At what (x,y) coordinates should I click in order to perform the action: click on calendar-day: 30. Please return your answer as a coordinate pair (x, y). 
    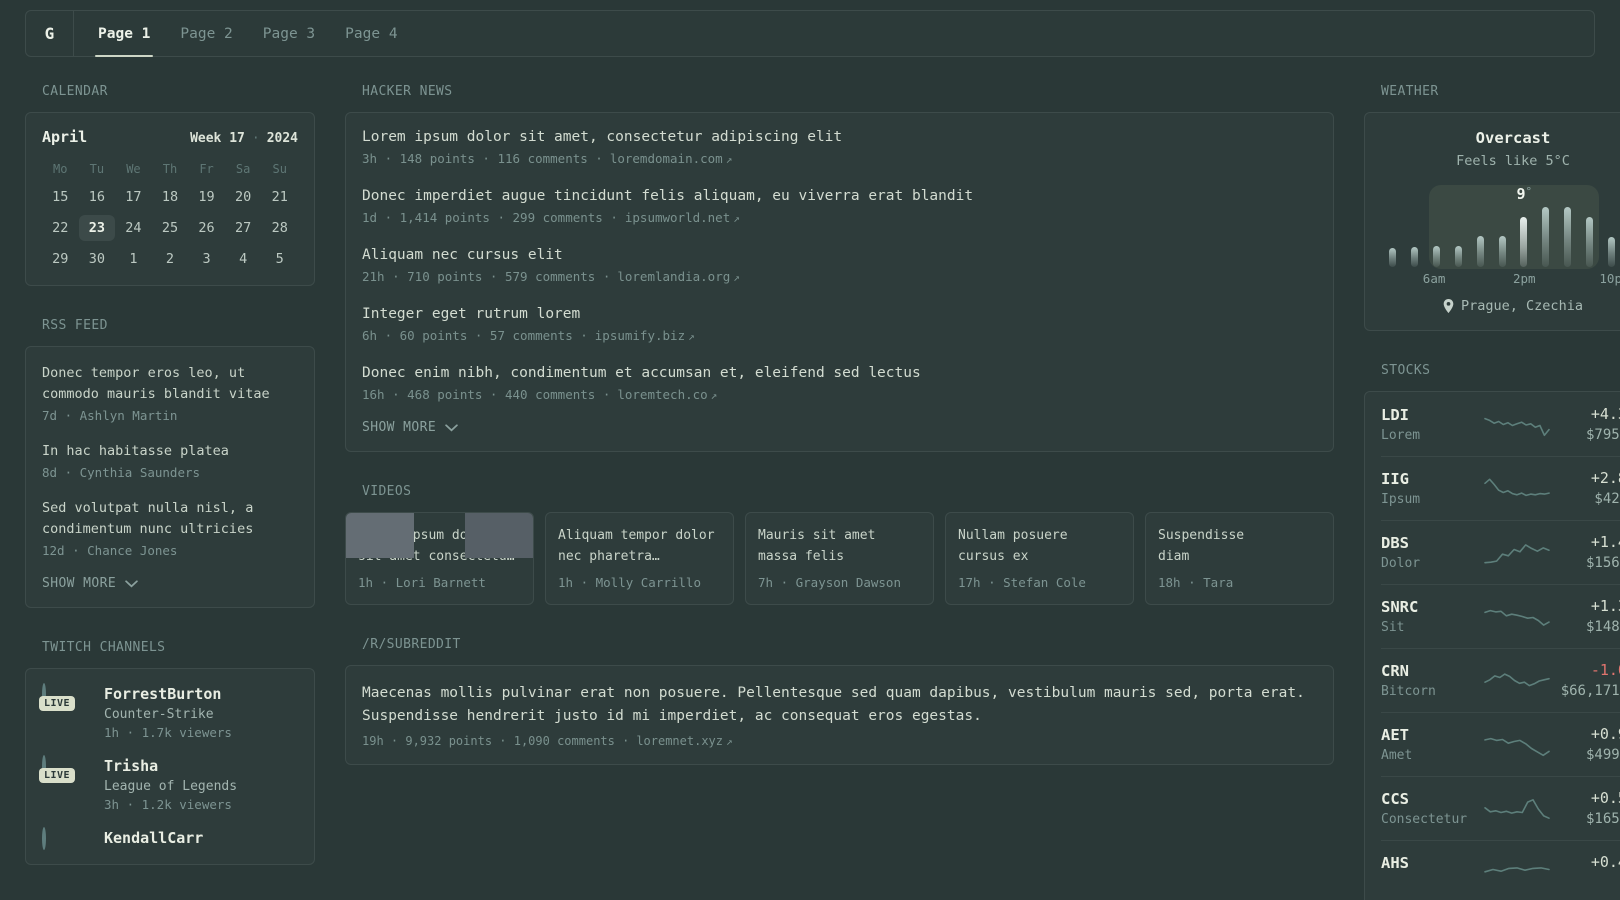
    Looking at the image, I should click on (97, 259).